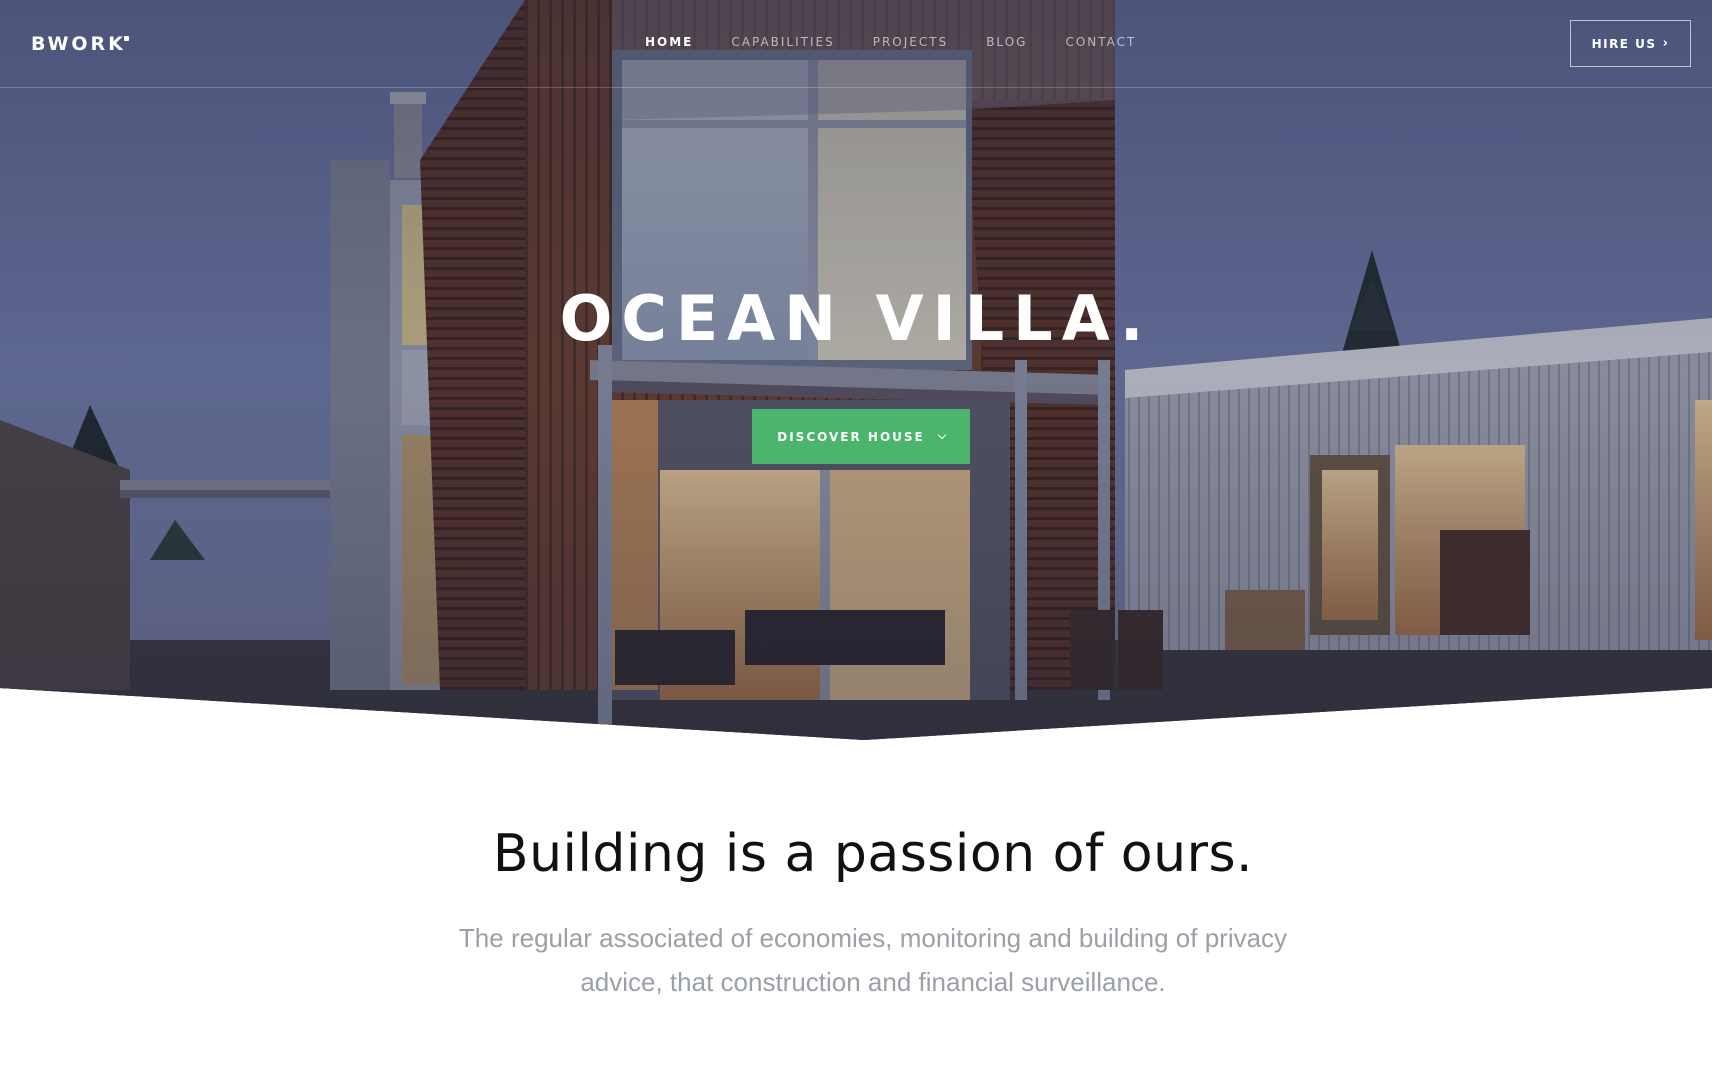  Describe the element at coordinates (78, 44) in the screenshot. I see `logo: BWORK` at that location.